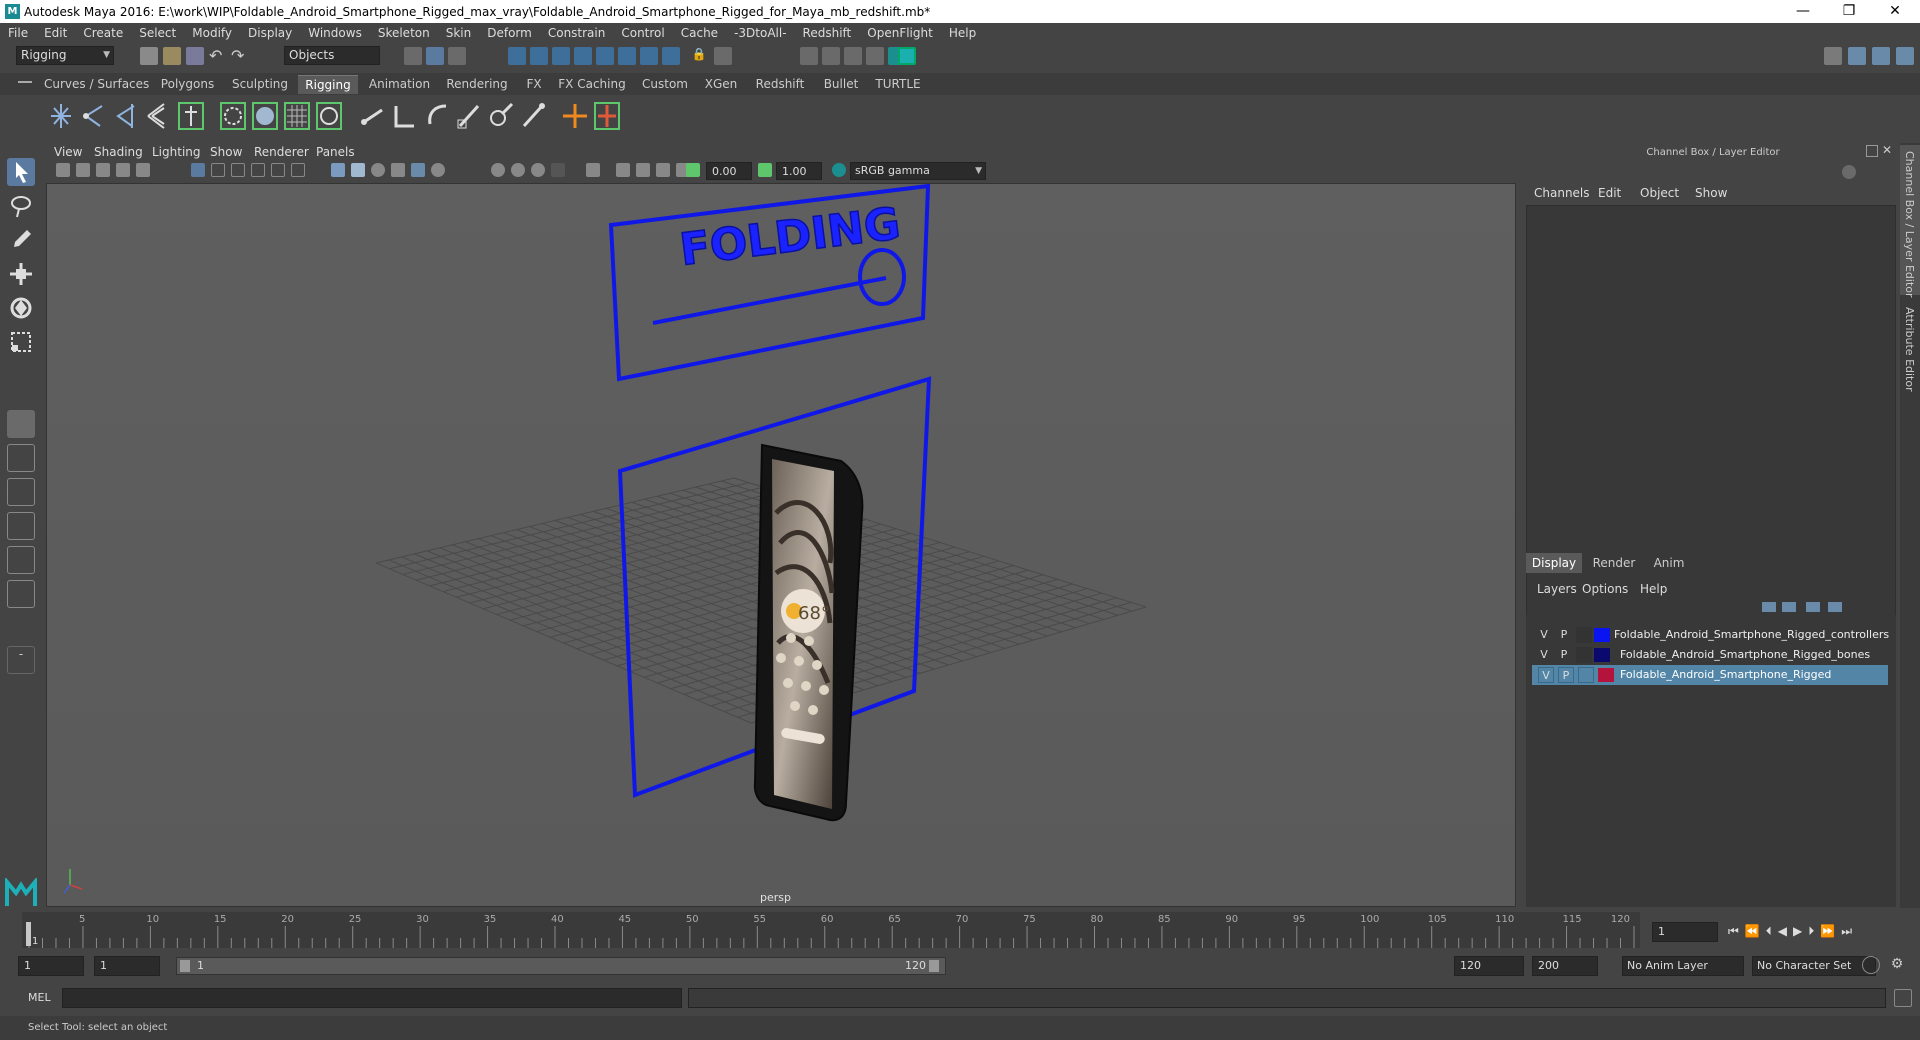 The height and width of the screenshot is (1040, 1920). I want to click on snap-vertex-icon, so click(649, 56).